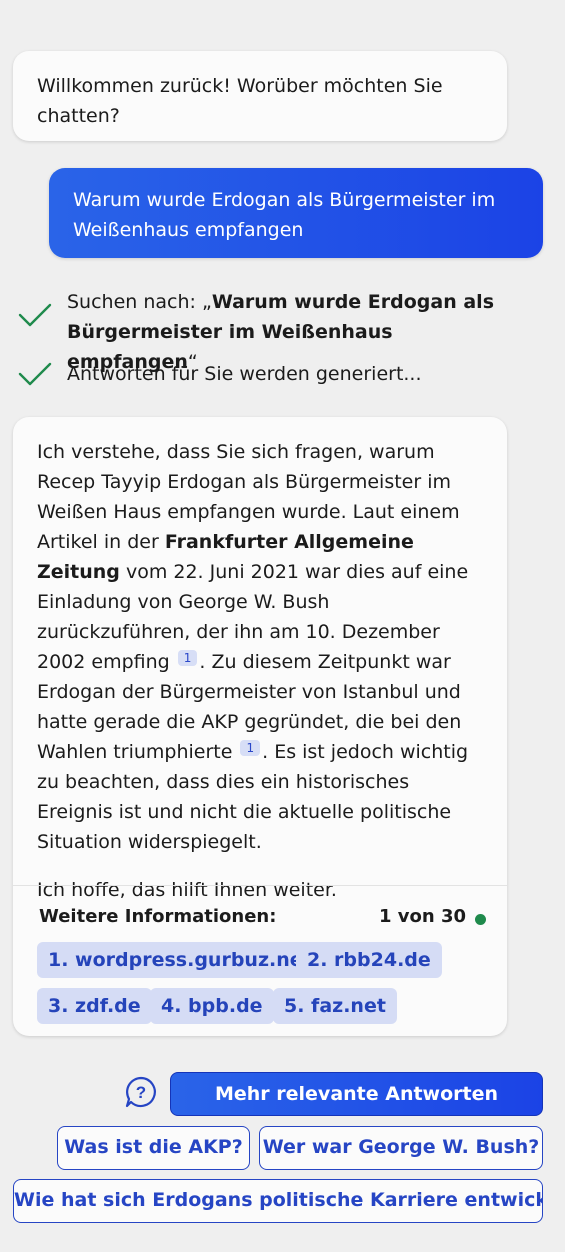 This screenshot has height=1252, width=565. I want to click on suggestion-bush: Wer war George W. Bush?, so click(401, 1148).